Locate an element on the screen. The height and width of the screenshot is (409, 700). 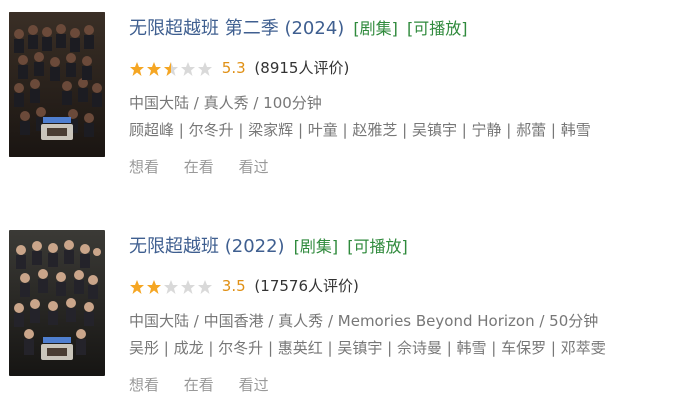
rating-score: 5.3 is located at coordinates (233, 68).